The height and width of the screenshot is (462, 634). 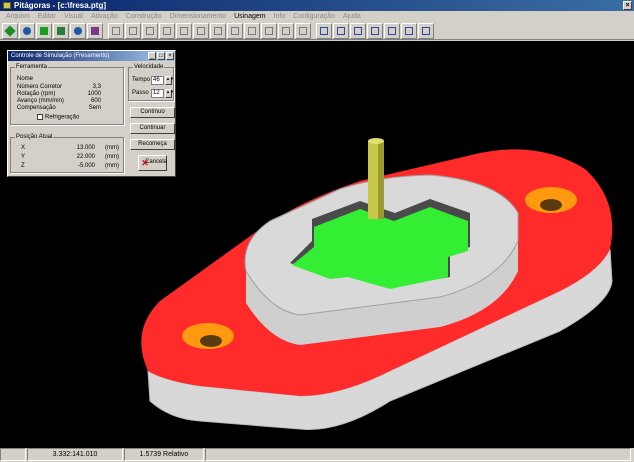 I want to click on tempo-label: Tempo, so click(x=141, y=80).